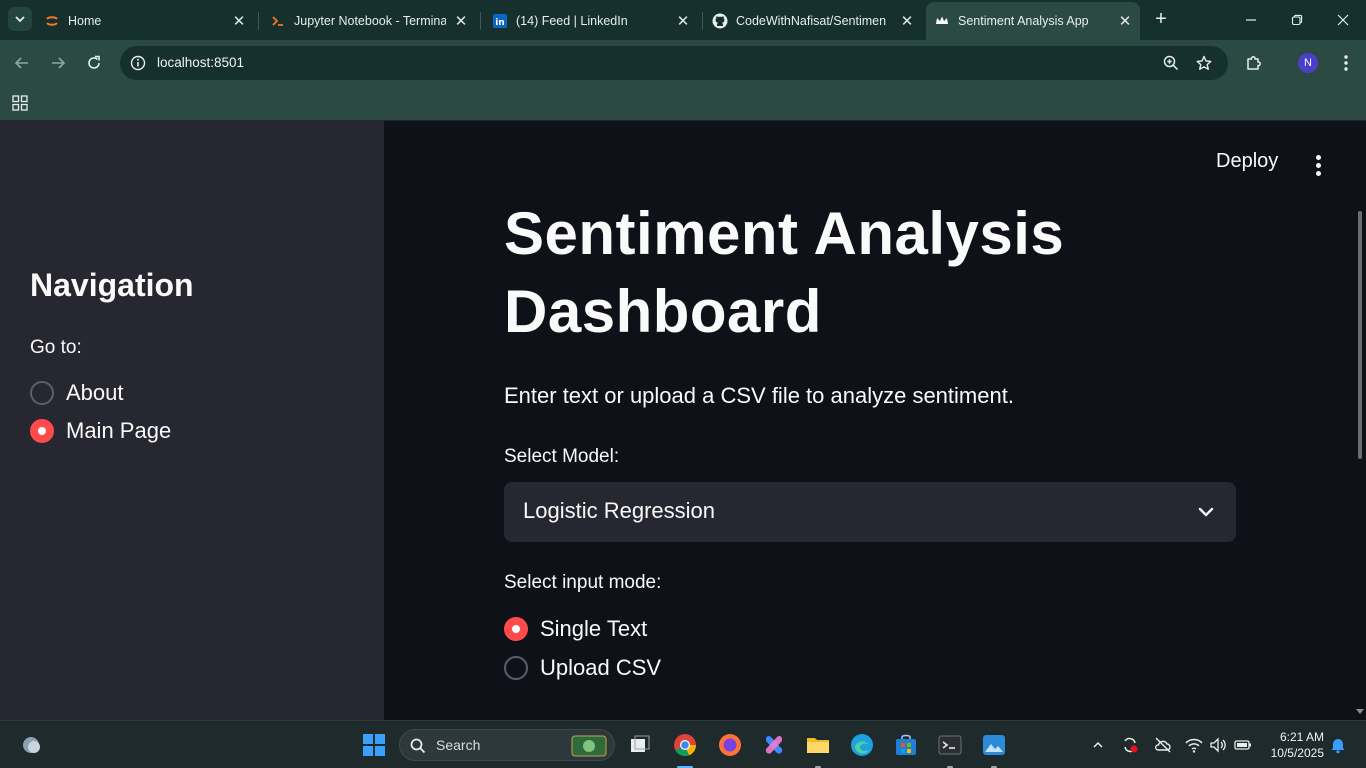 The height and width of the screenshot is (768, 1366). I want to click on apps-grid-icon, so click(20, 103).